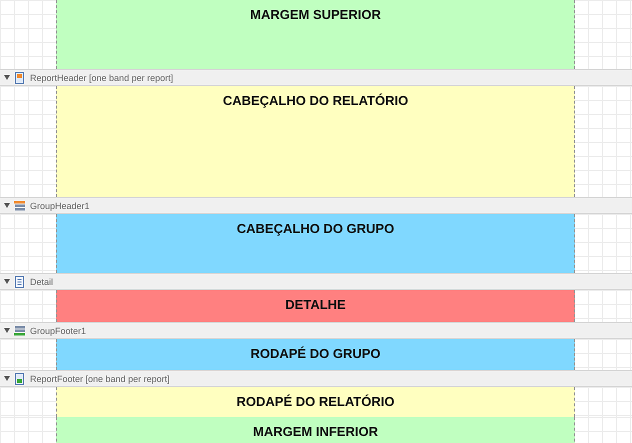 The image size is (632, 443). I want to click on band-title: DETALHE, so click(315, 304).